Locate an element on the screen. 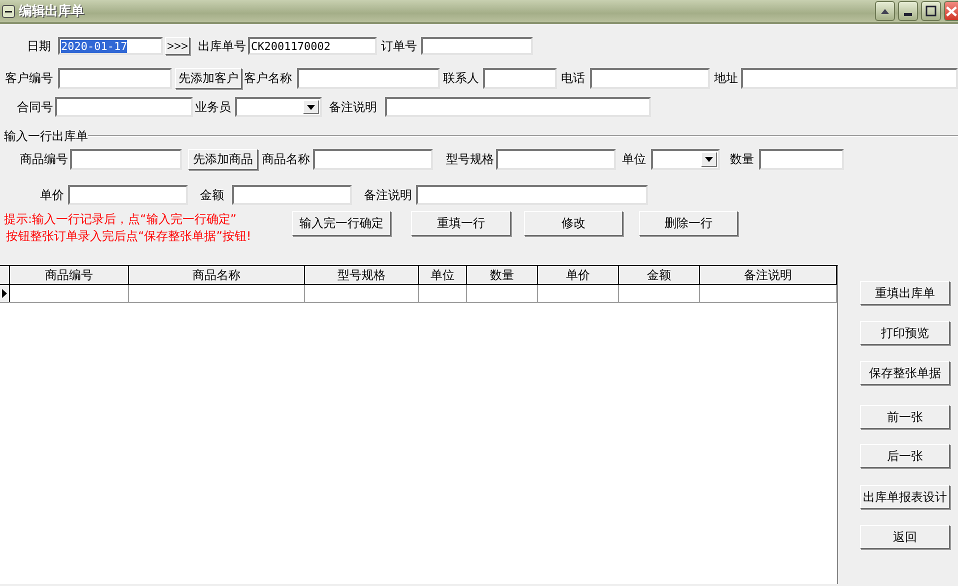 This screenshot has width=958, height=586. field-label: 金额 is located at coordinates (212, 195).